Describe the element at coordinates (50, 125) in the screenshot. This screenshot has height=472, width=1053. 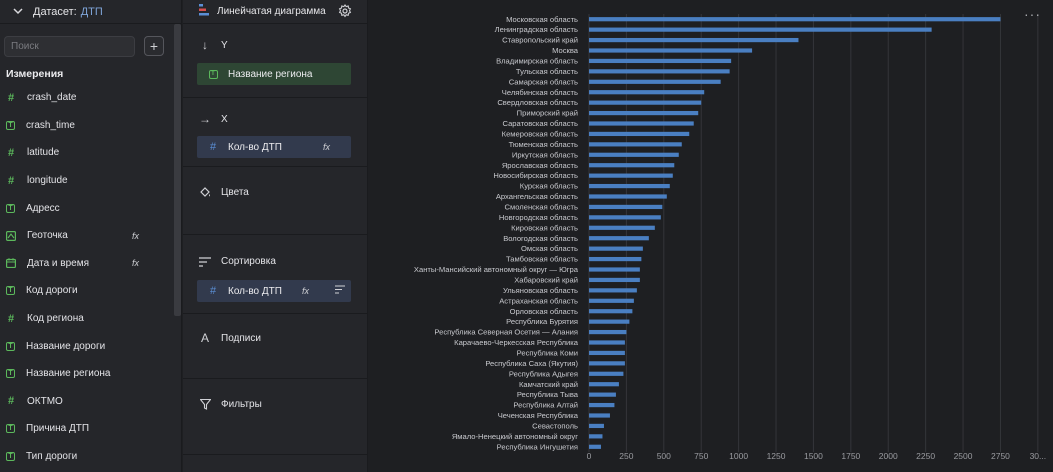
I see `field-name: crash_time` at that location.